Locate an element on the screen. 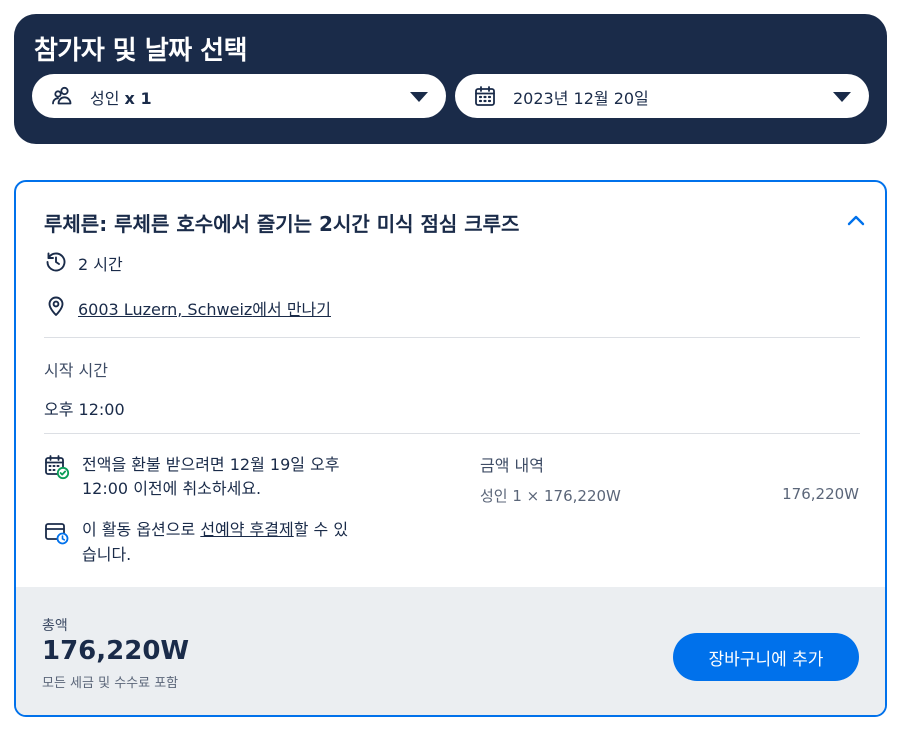  map-pin-icon is located at coordinates (56, 306).